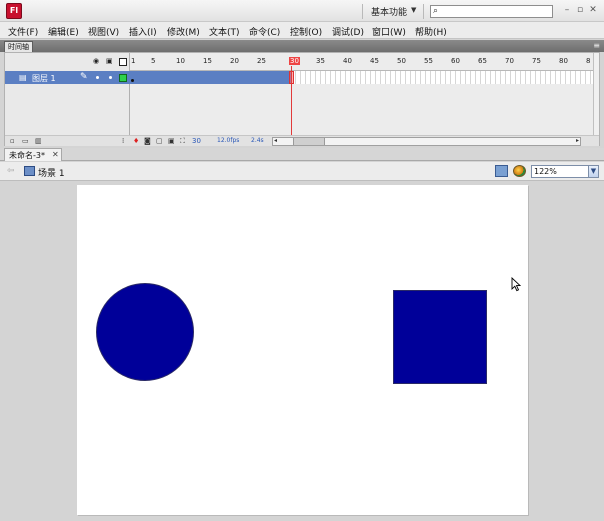  I want to click on help-search-box: ⌕, so click(491, 11).